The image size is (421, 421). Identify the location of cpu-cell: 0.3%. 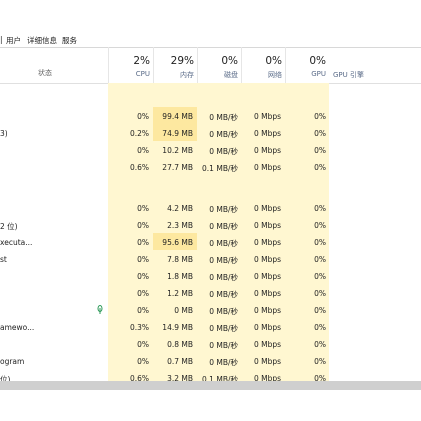
(139, 327).